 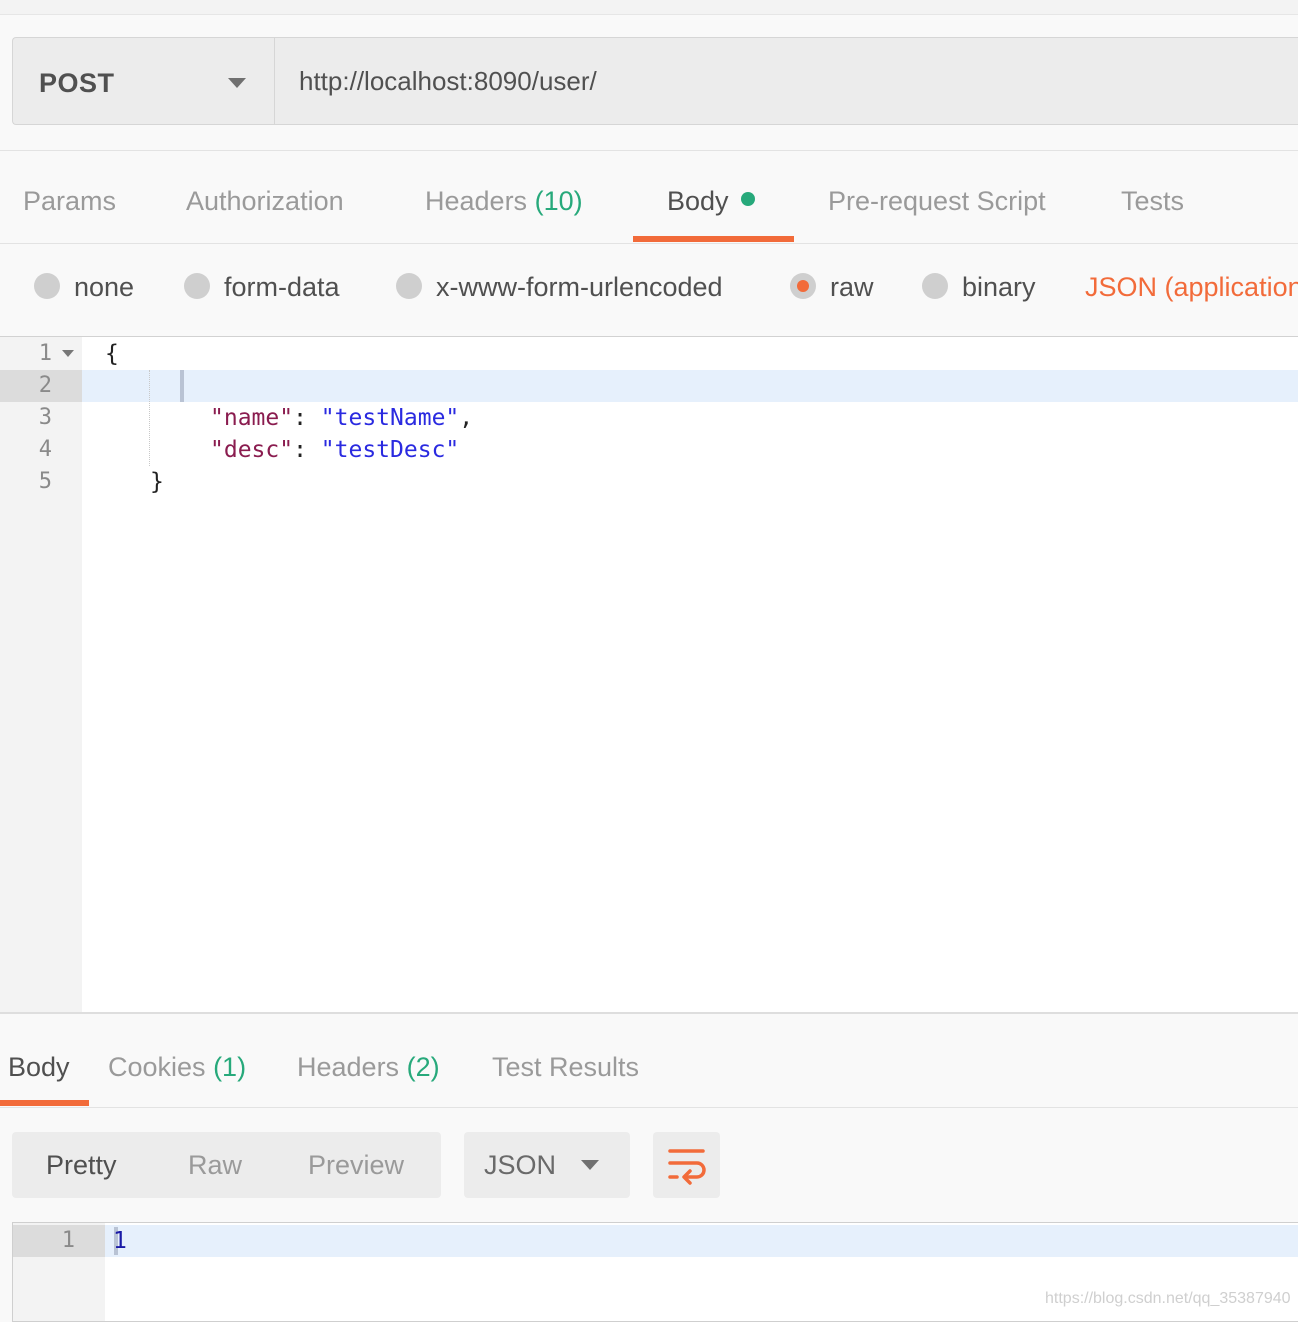 What do you see at coordinates (157, 1067) in the screenshot?
I see `response-tab-cookies-label: Cookies` at bounding box center [157, 1067].